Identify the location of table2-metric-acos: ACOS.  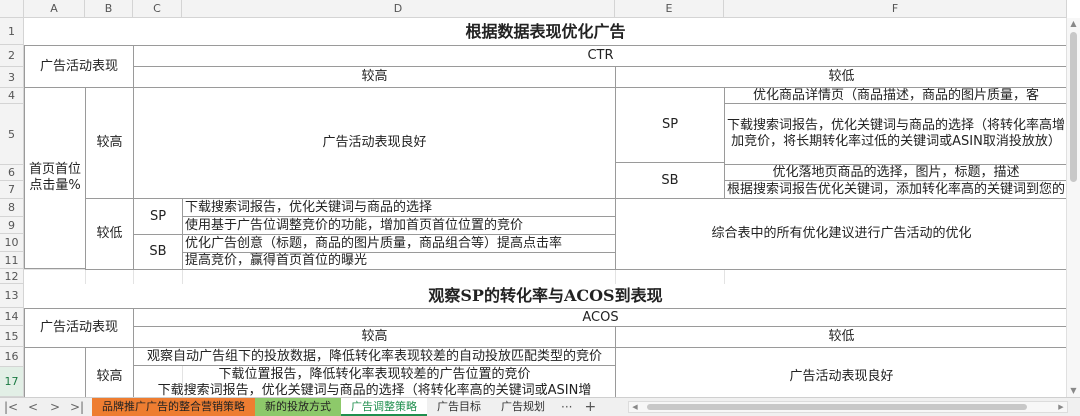
(600, 317).